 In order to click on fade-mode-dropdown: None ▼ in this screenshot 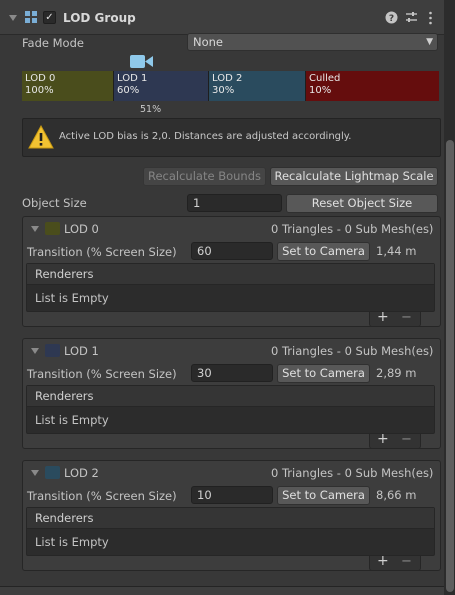, I will do `click(312, 42)`.